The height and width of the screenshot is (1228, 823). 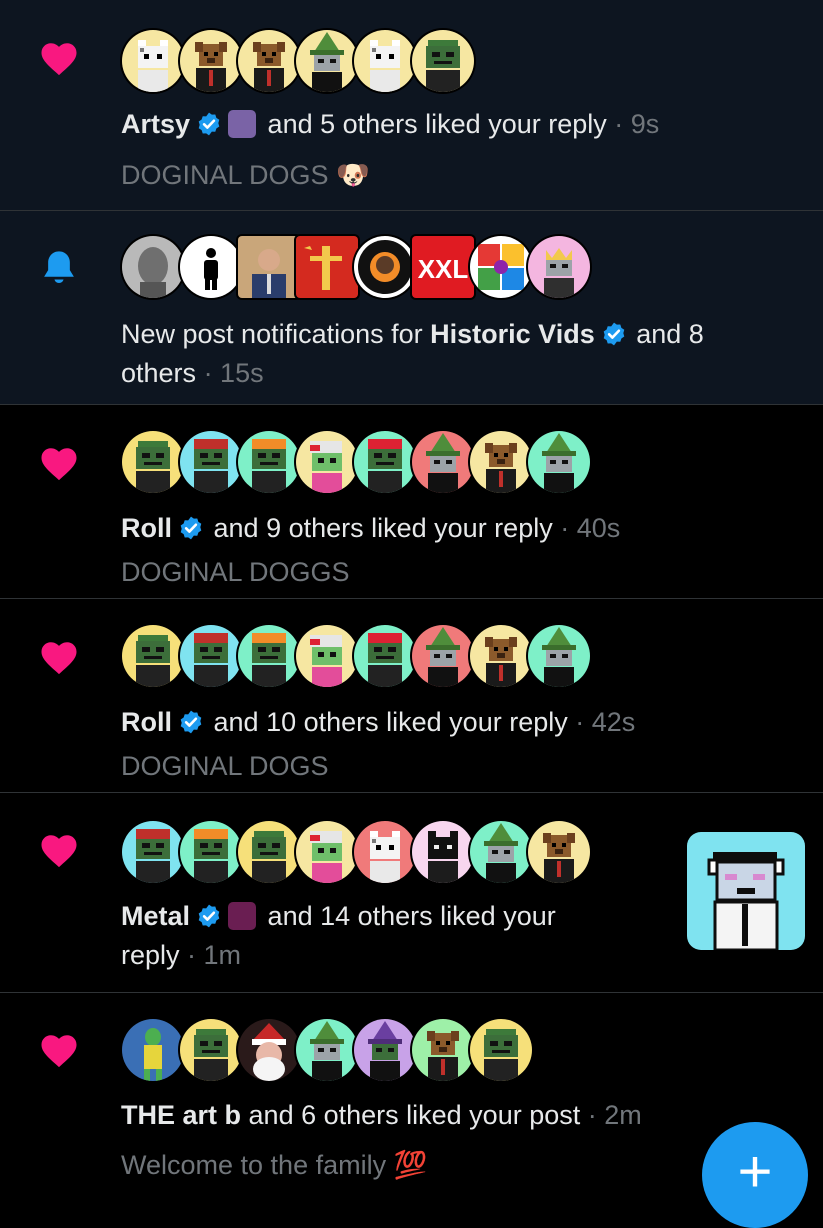 What do you see at coordinates (59, 268) in the screenshot?
I see `bell-icon` at bounding box center [59, 268].